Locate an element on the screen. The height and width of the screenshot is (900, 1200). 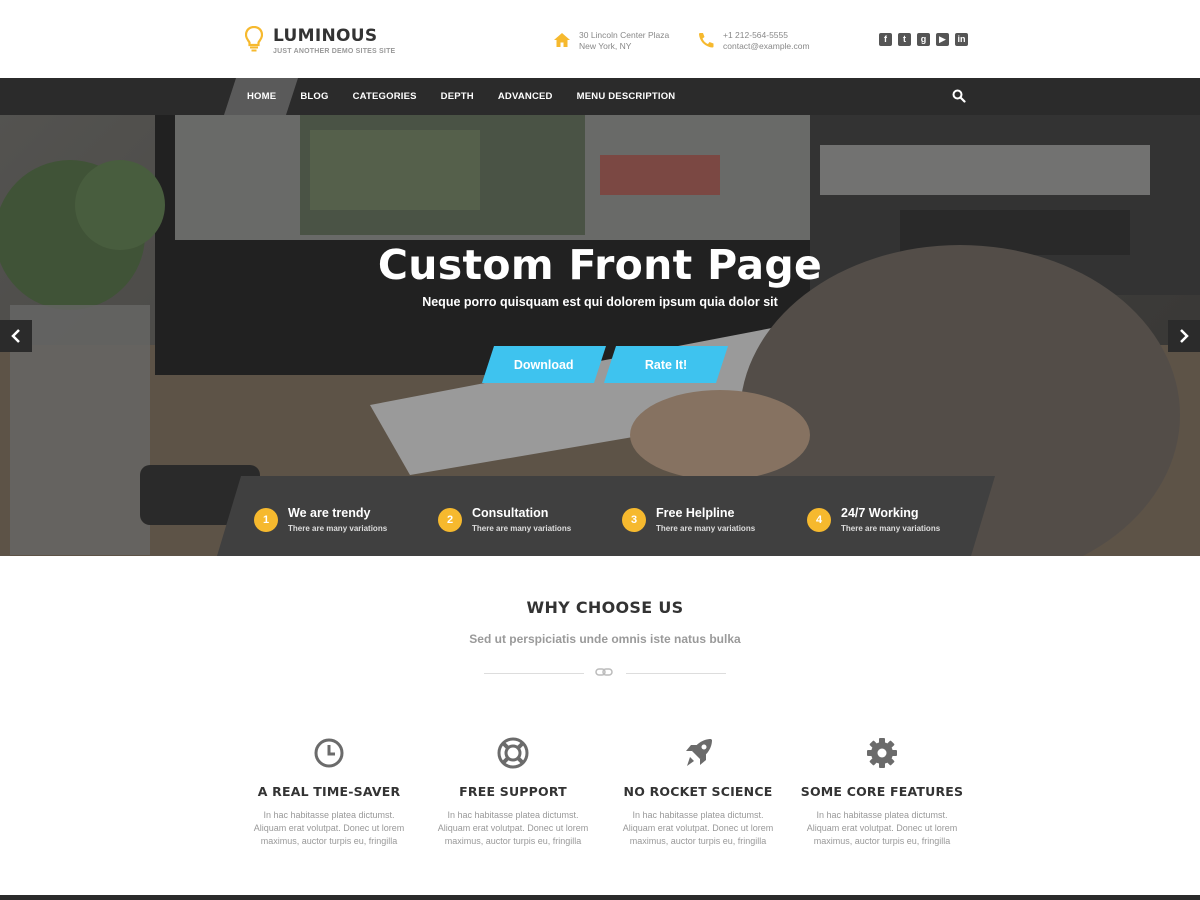
rate-it-button: Rate It! is located at coordinates (666, 364).